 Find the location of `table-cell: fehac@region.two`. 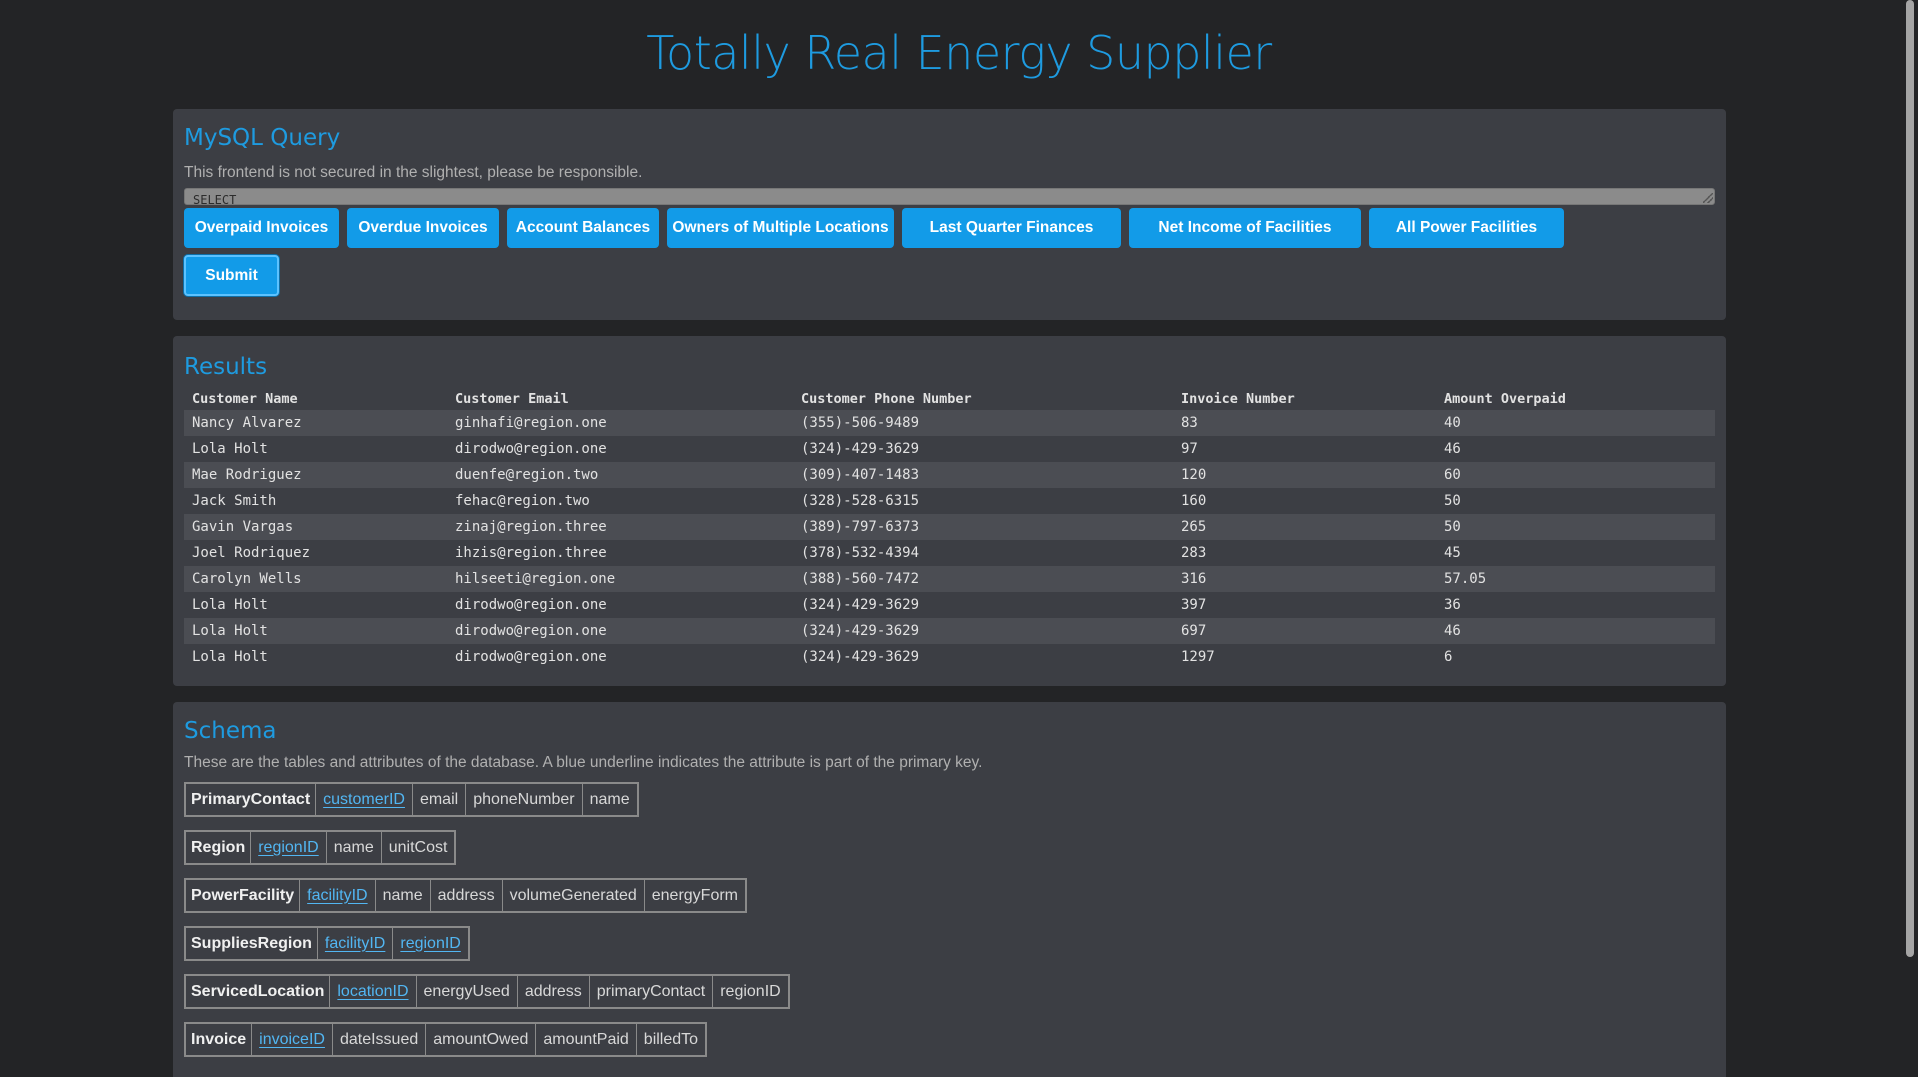

table-cell: fehac@region.two is located at coordinates (522, 501).